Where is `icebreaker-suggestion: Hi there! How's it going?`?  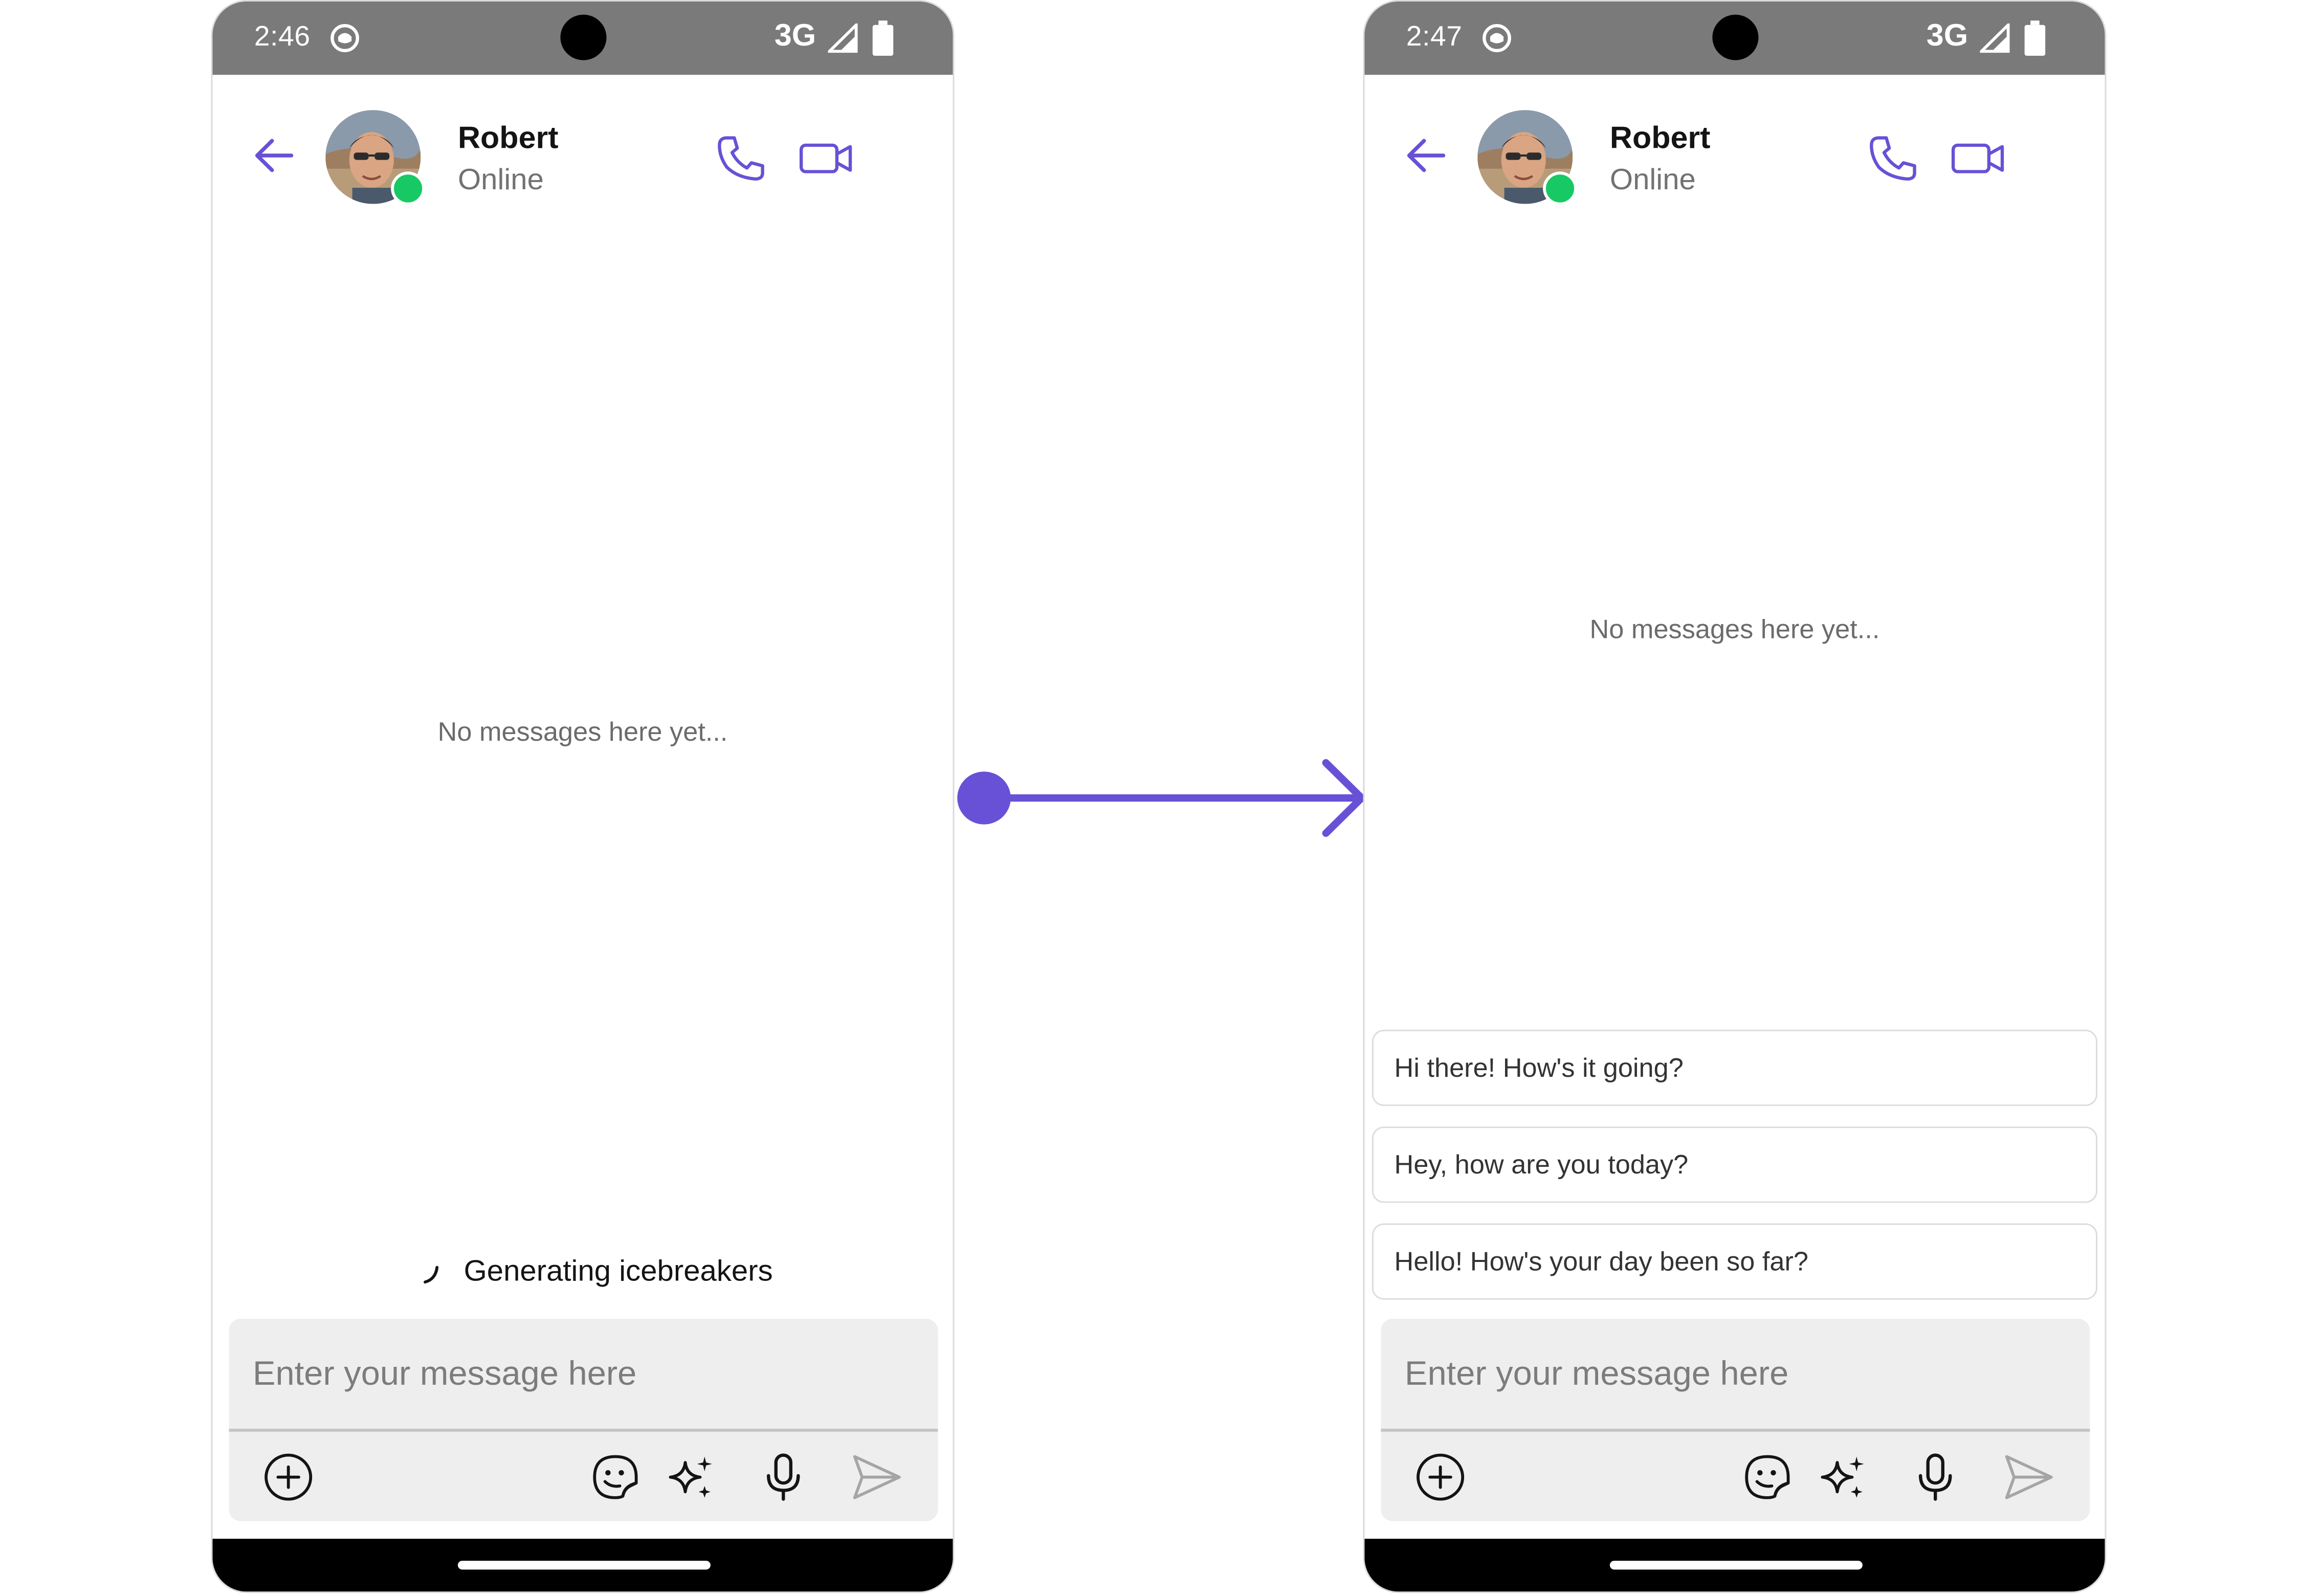
icebreaker-suggestion: Hi there! How's it going? is located at coordinates (1734, 1068).